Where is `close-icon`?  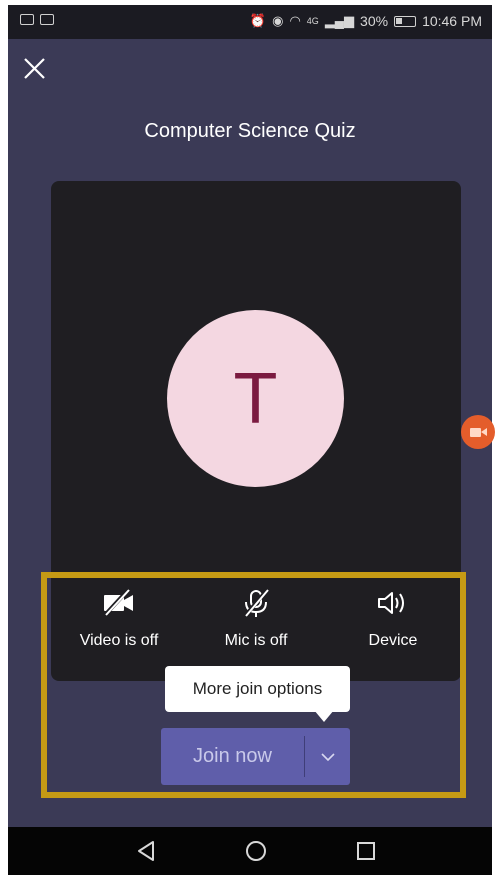
close-icon is located at coordinates (34, 68).